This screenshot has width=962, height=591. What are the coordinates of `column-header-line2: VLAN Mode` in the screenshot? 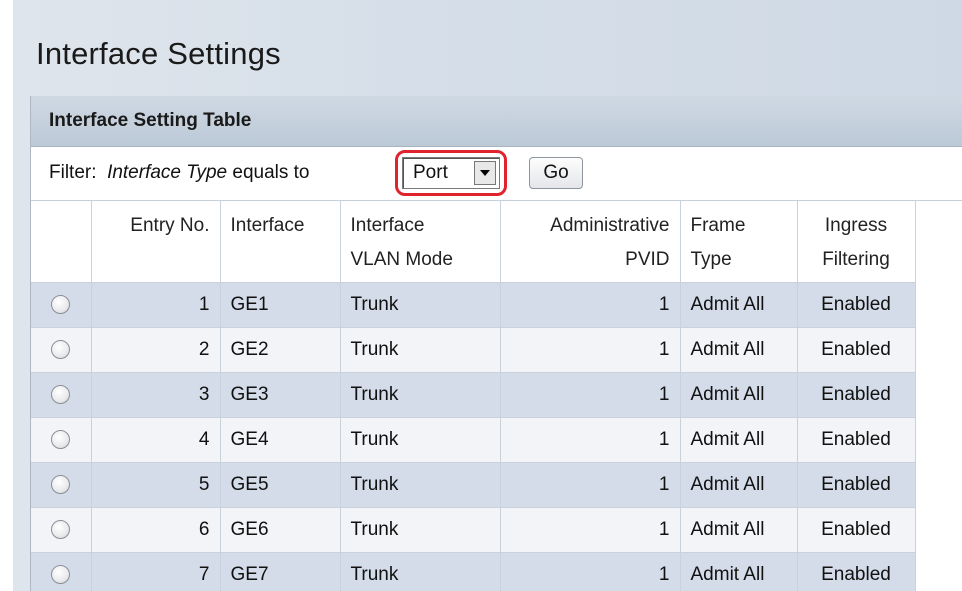 It's located at (401, 259).